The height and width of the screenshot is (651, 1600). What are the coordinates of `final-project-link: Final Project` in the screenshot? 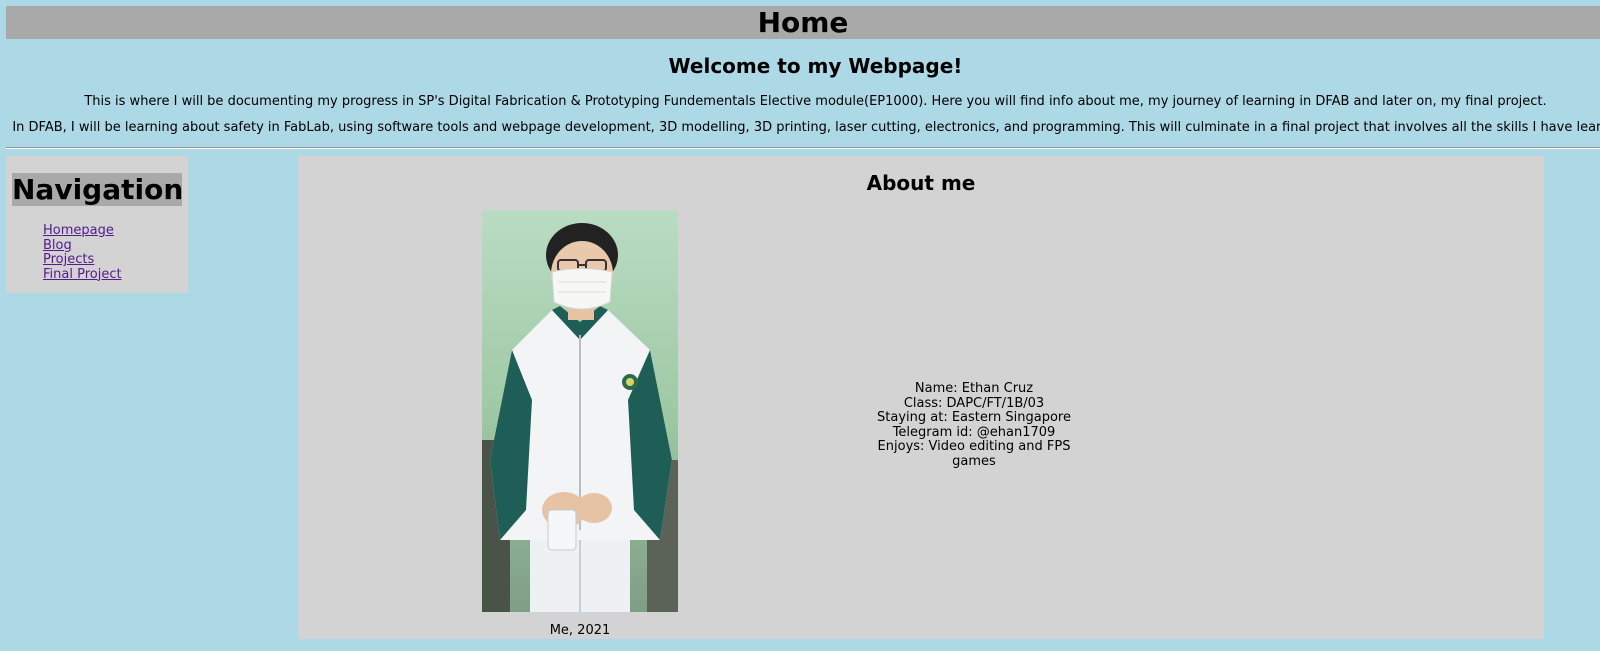 It's located at (82, 274).